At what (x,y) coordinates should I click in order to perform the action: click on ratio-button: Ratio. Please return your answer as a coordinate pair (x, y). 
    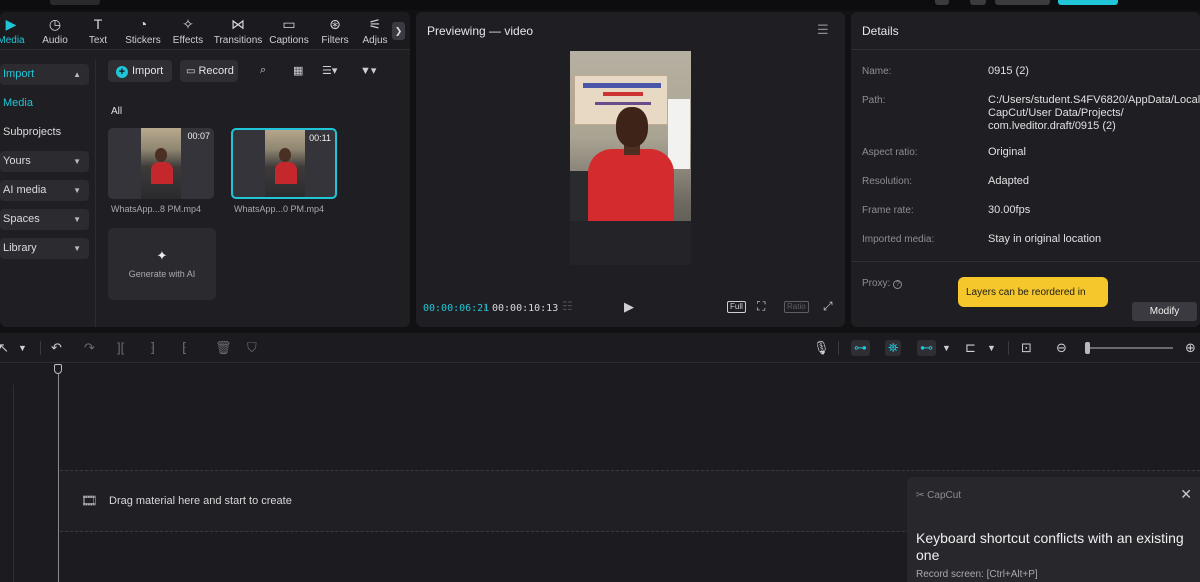
    Looking at the image, I should click on (796, 307).